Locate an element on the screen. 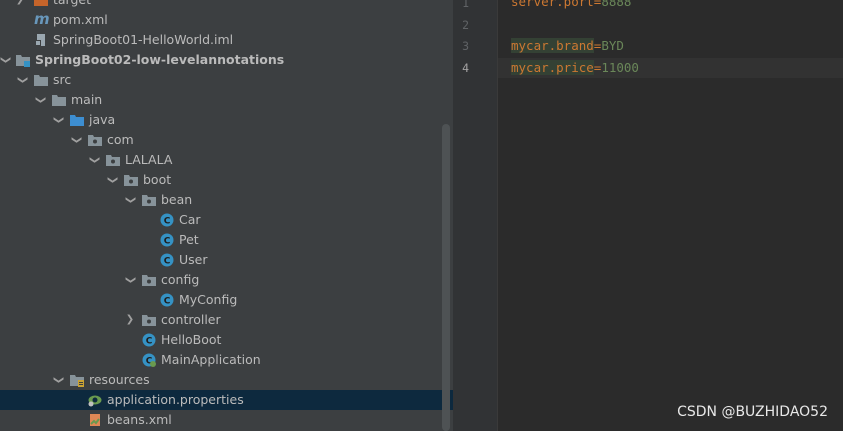  line-number-gutter: 1 2 3 4 is located at coordinates (475, 215).